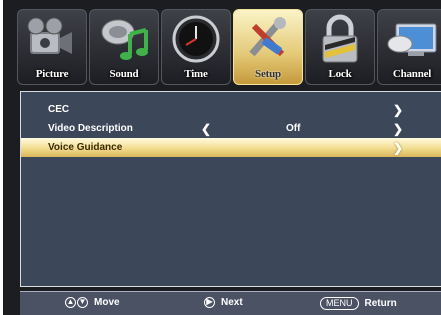  Describe the element at coordinates (52, 74) in the screenshot. I see `tab-label: Picture` at that location.